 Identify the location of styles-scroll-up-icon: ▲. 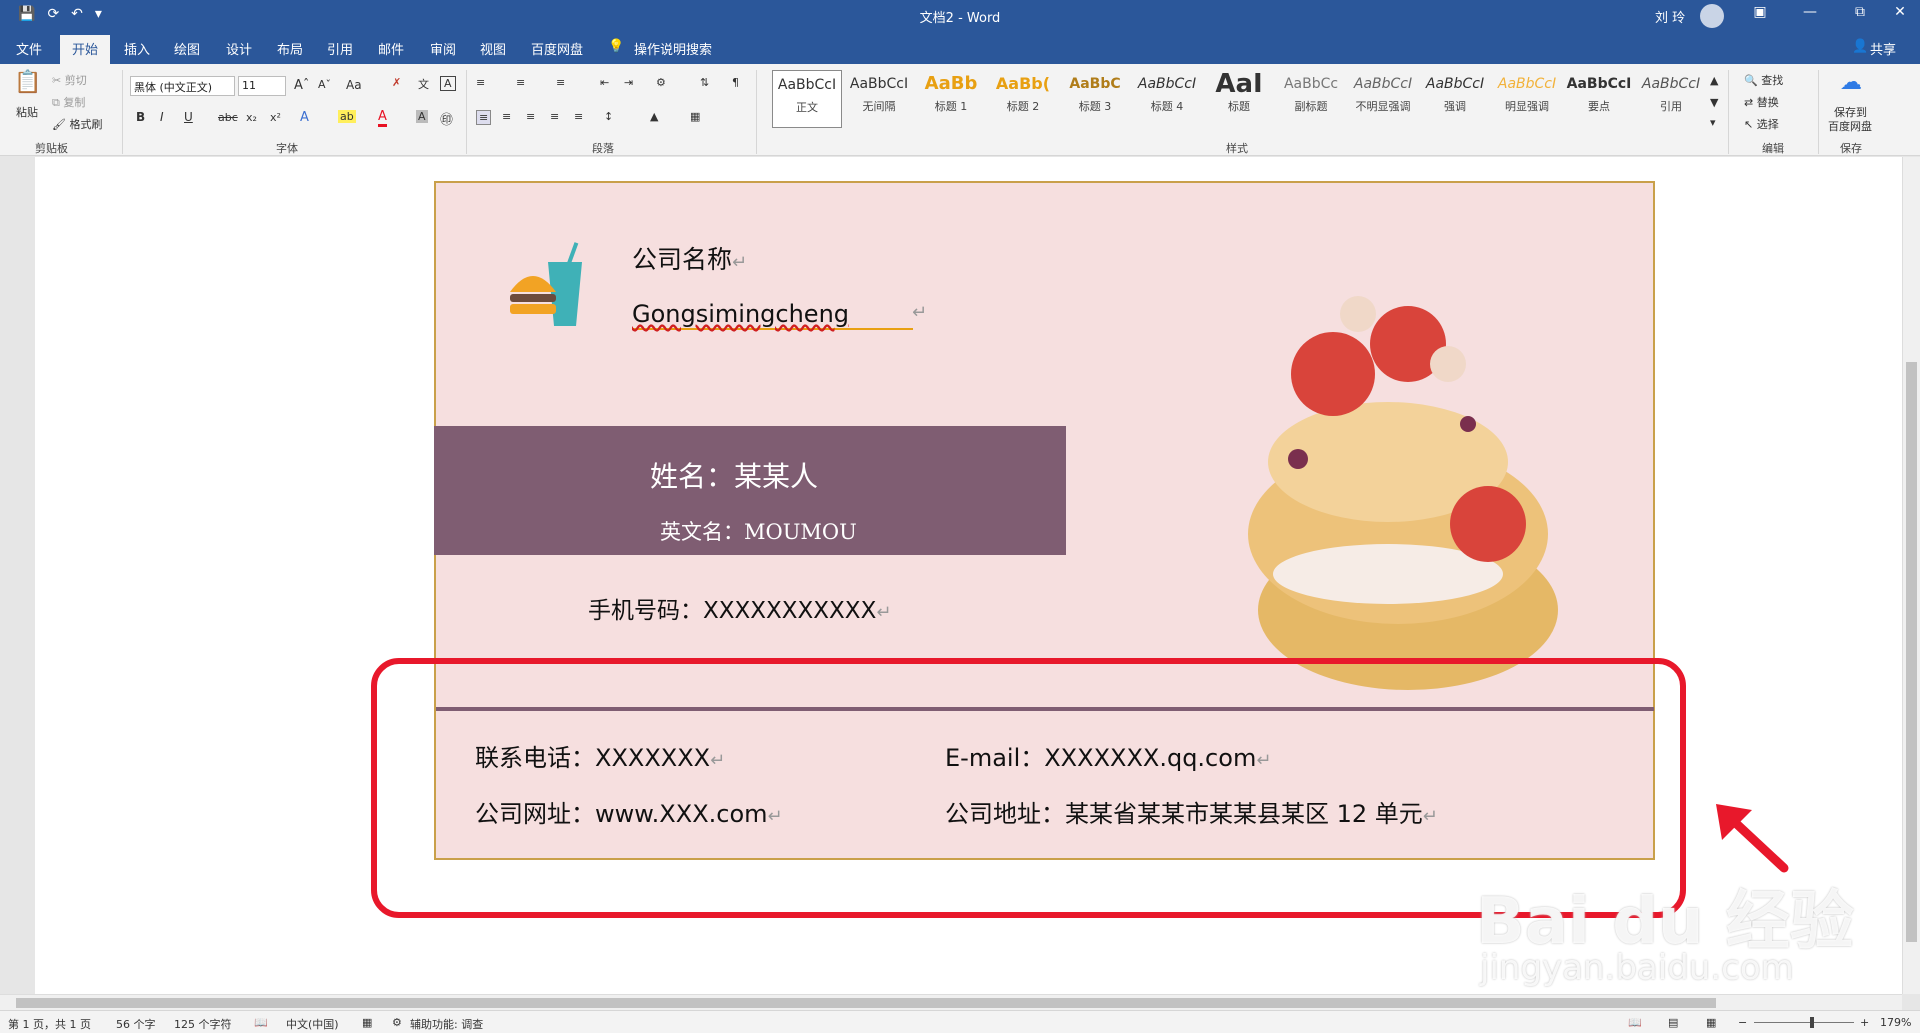
(1714, 80).